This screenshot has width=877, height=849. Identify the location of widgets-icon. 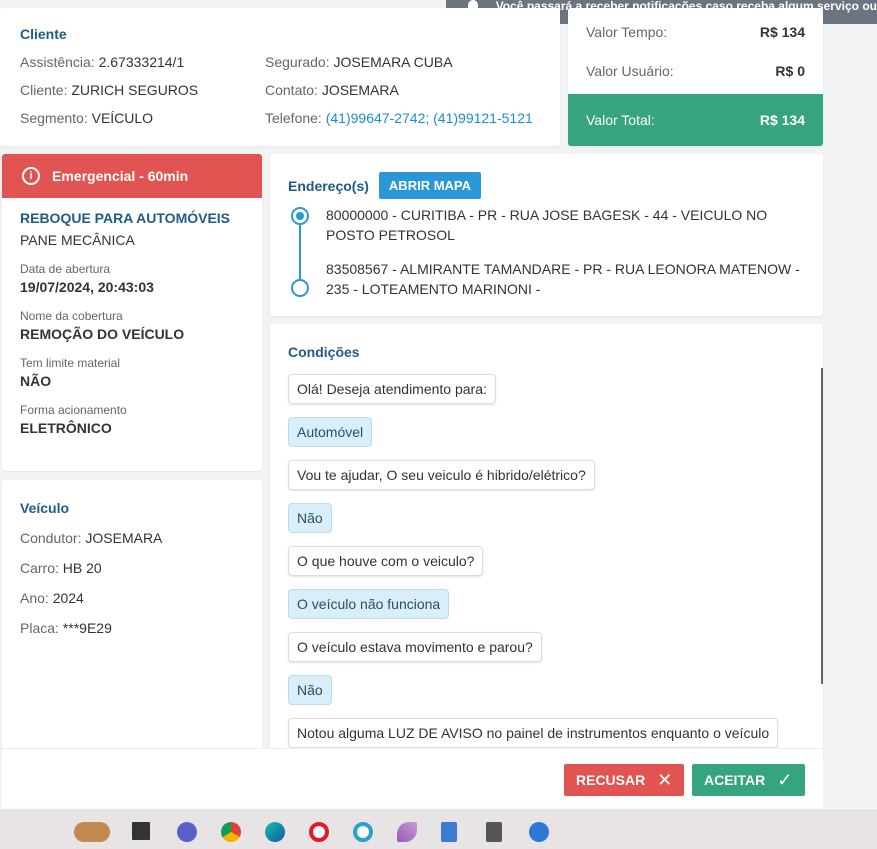
(92, 832).